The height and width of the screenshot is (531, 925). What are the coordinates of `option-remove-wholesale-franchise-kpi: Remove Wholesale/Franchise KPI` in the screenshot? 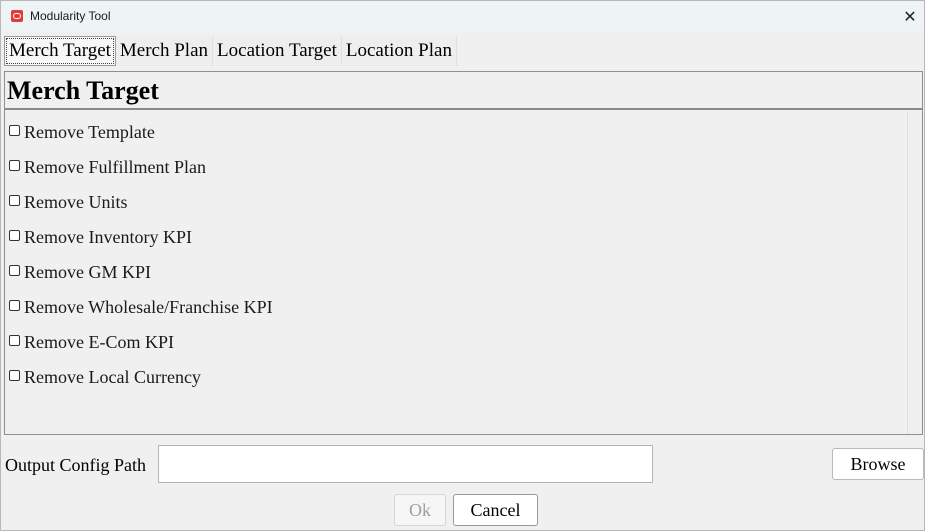 It's located at (141, 307).